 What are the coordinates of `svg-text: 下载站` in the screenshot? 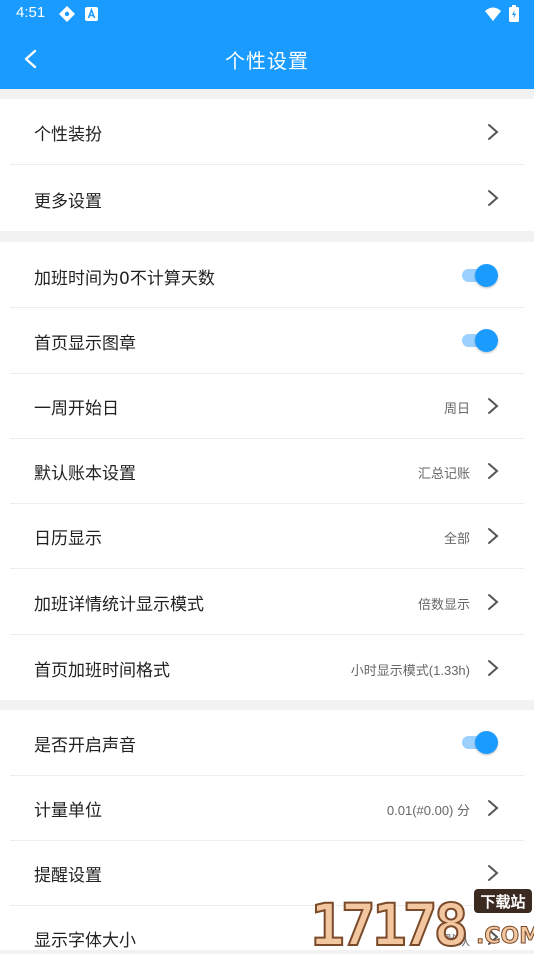 It's located at (502, 902).